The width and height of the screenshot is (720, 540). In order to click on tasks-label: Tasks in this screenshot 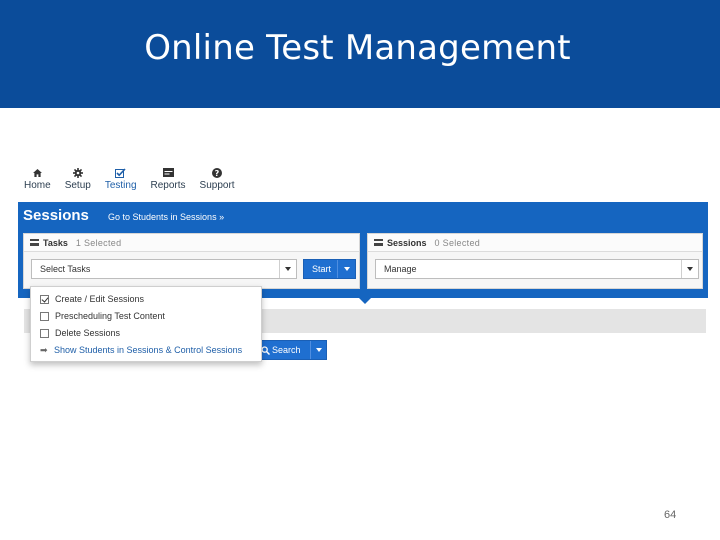, I will do `click(55, 242)`.